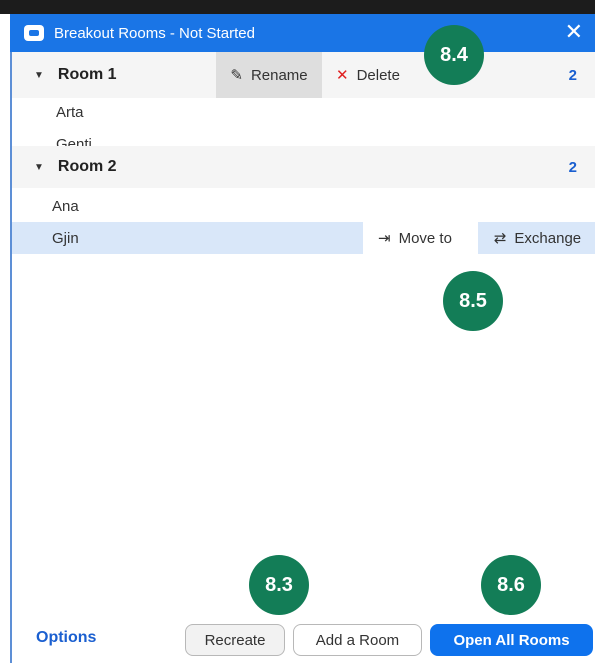  I want to click on room-name: Room 2, so click(87, 166).